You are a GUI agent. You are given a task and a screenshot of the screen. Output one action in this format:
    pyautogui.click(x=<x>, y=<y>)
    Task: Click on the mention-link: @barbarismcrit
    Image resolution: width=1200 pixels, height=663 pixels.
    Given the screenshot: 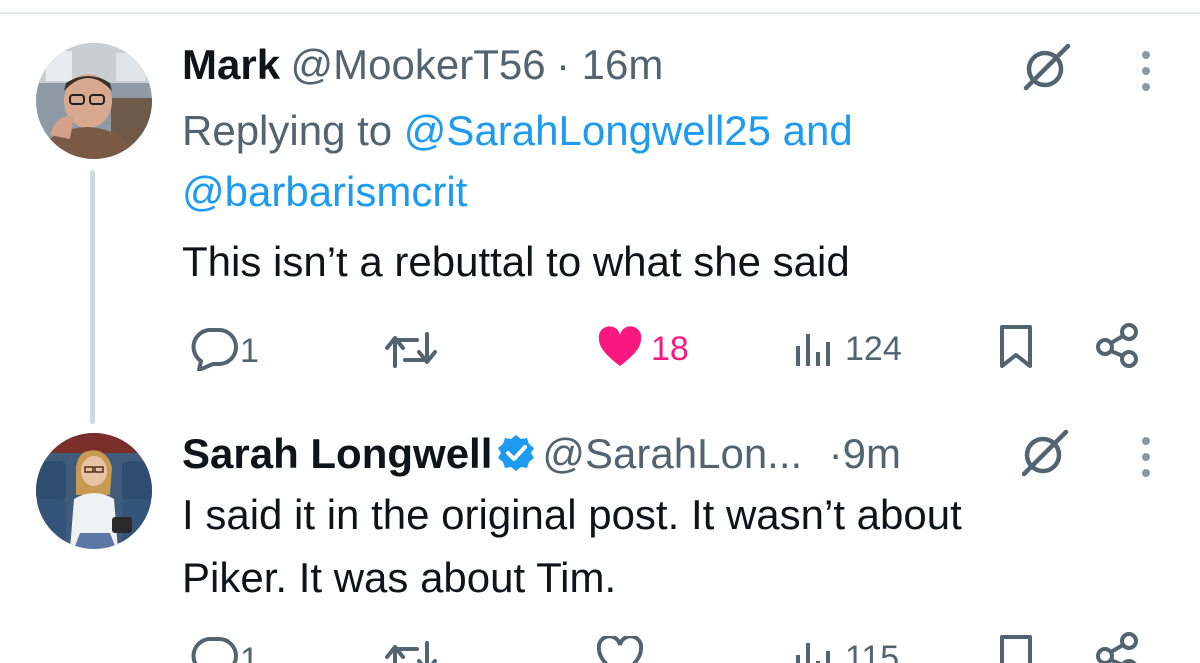 What is the action you would take?
    pyautogui.click(x=324, y=192)
    